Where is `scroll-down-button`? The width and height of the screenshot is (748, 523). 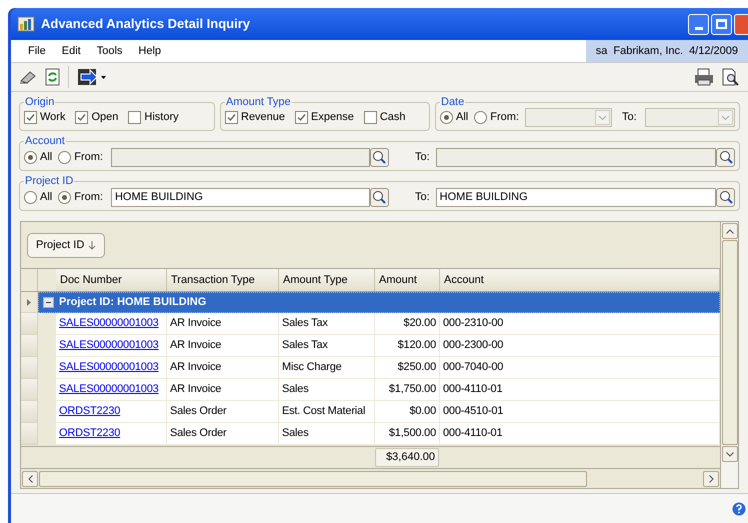 scroll-down-button is located at coordinates (730, 454).